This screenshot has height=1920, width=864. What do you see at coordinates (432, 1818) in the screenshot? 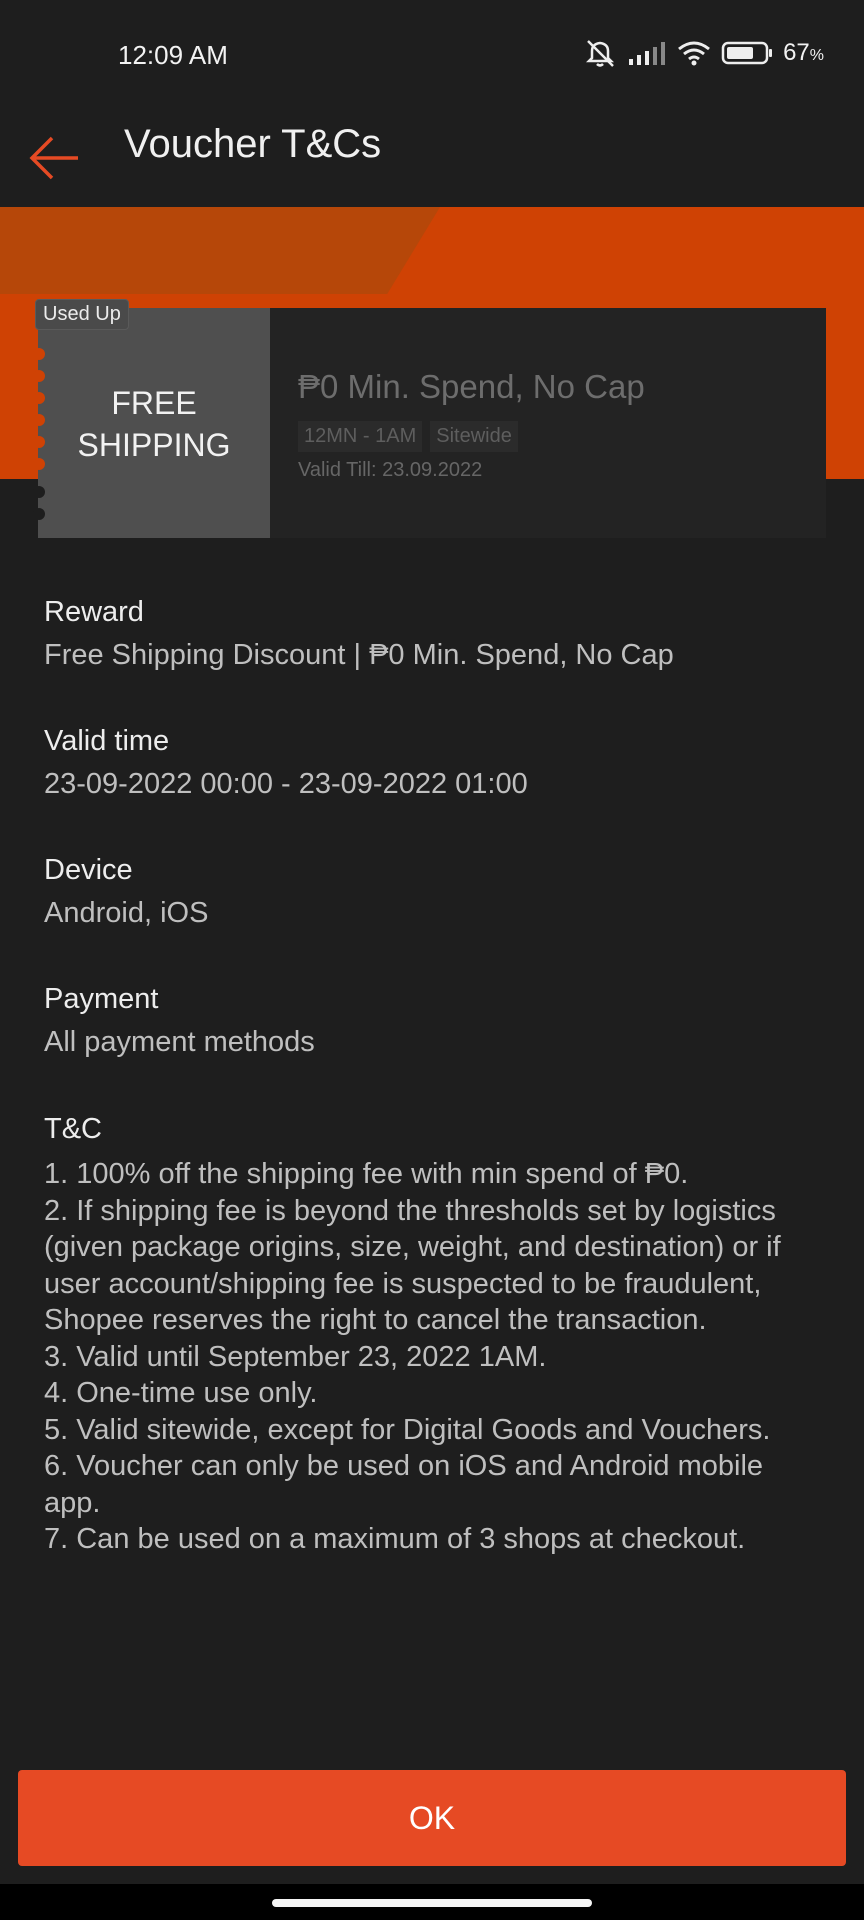
I see `ok-button: OK` at bounding box center [432, 1818].